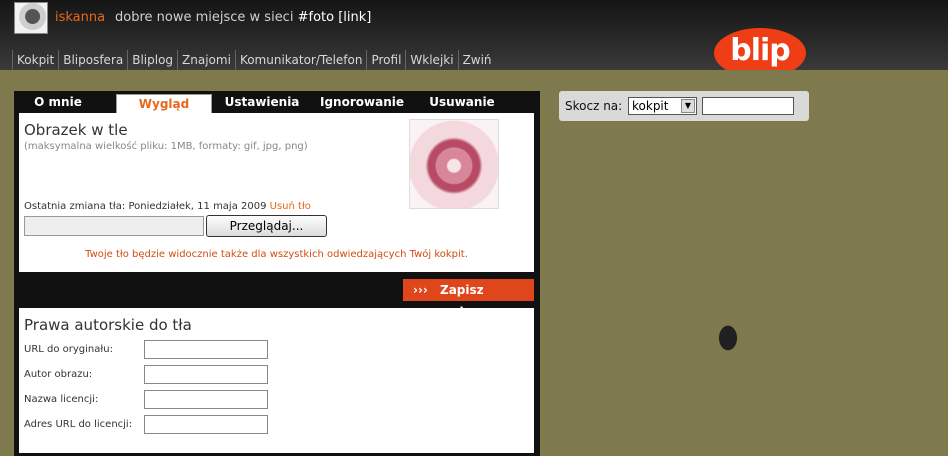 Image resolution: width=948 pixels, height=456 pixels. What do you see at coordinates (468, 299) in the screenshot?
I see `save-changes-button: ››› Zapisz zmiany` at bounding box center [468, 299].